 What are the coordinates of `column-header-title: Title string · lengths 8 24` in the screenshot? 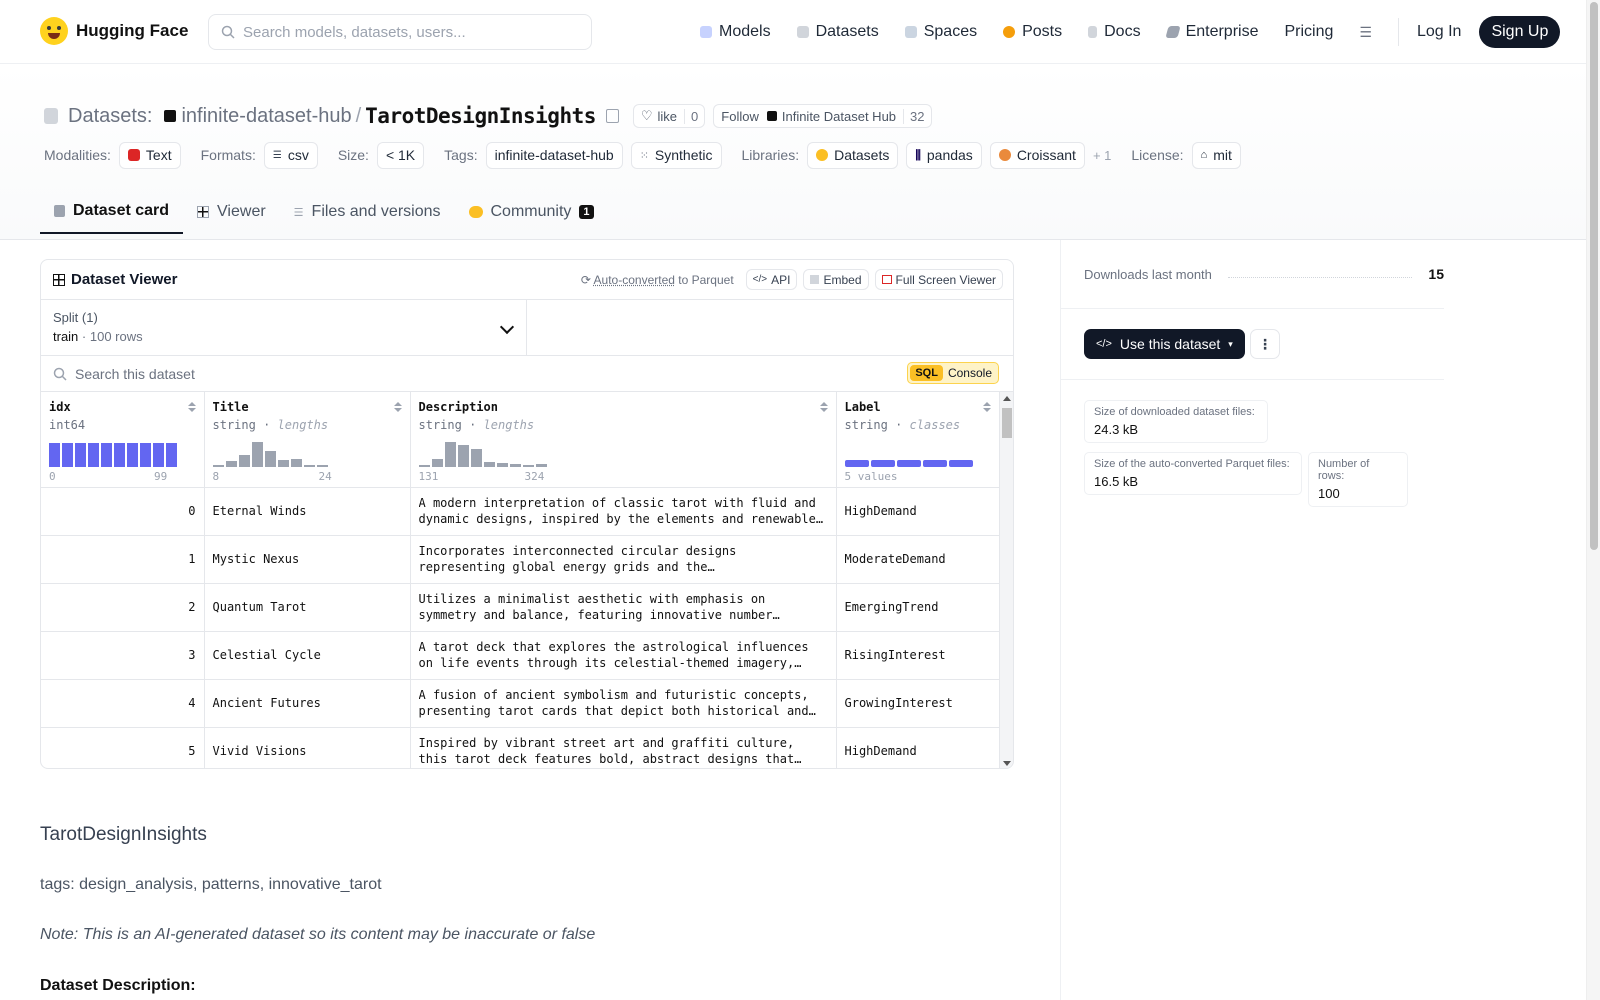 It's located at (307, 440).